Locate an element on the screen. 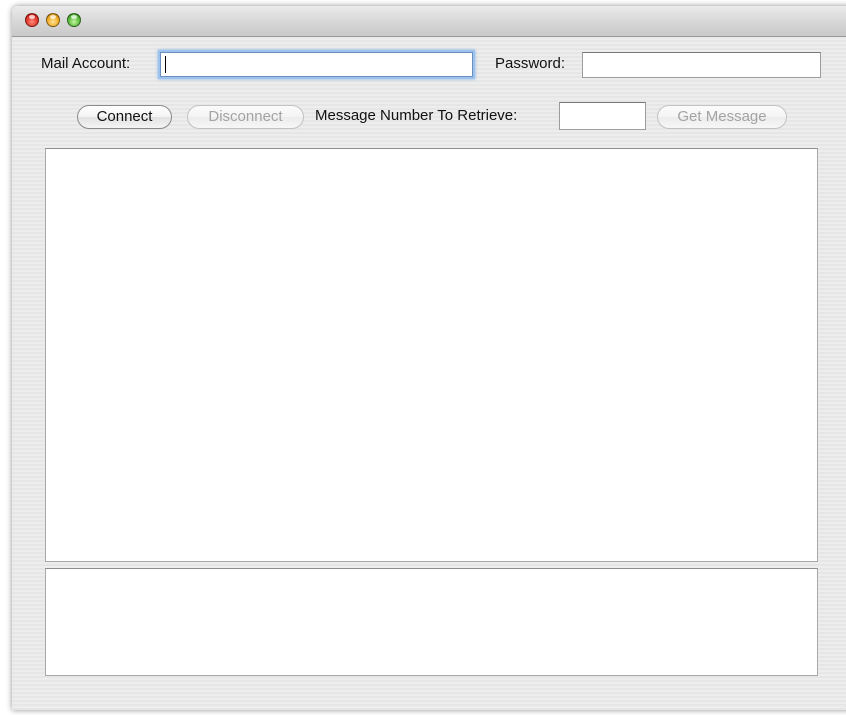 The image size is (846, 715). mail-account-field is located at coordinates (316, 64).